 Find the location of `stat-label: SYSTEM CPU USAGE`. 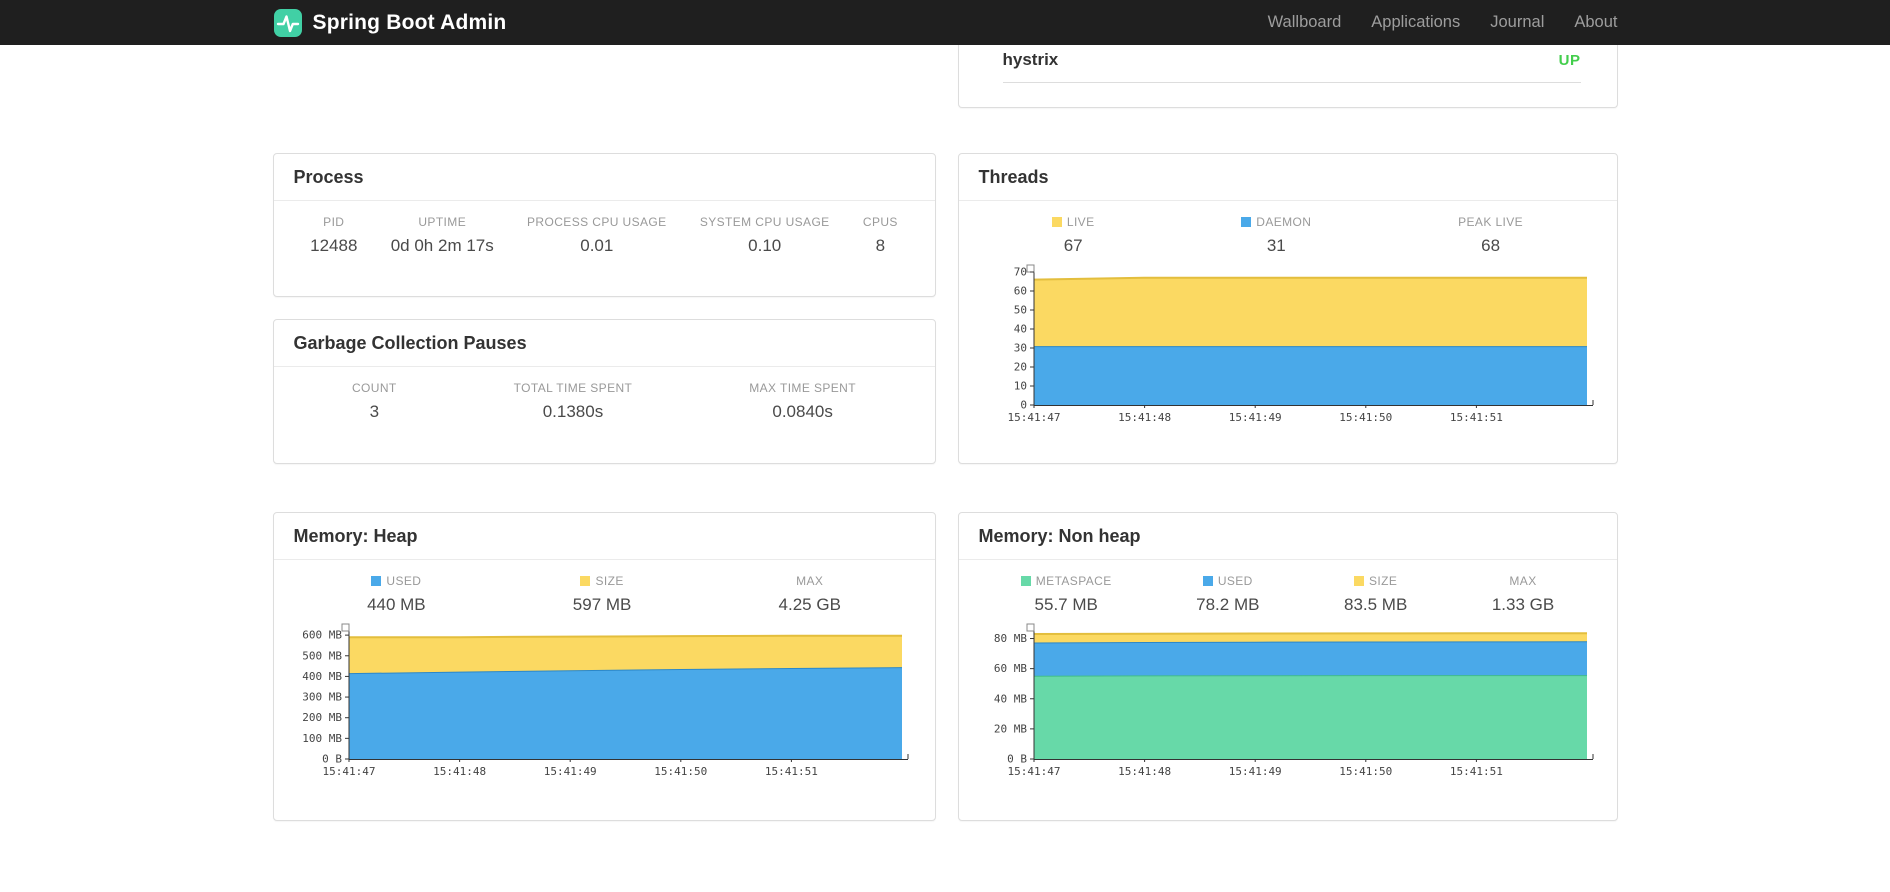

stat-label: SYSTEM CPU USAGE is located at coordinates (764, 222).